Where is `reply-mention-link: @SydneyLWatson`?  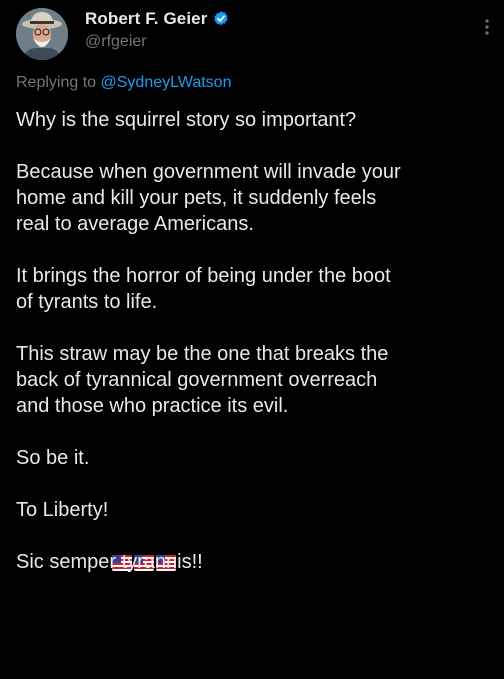 reply-mention-link: @SydneyLWatson is located at coordinates (166, 82).